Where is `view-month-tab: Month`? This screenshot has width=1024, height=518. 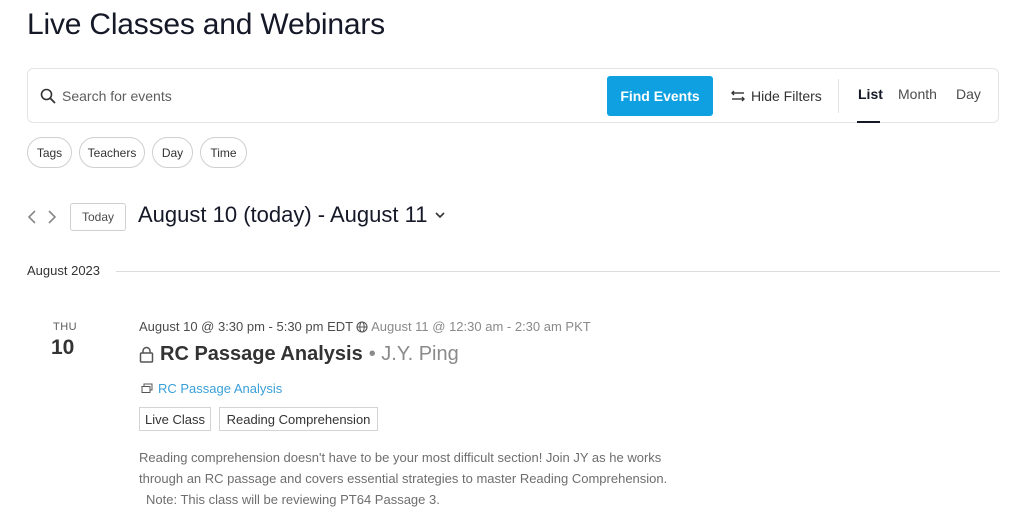
view-month-tab: Month is located at coordinates (917, 94).